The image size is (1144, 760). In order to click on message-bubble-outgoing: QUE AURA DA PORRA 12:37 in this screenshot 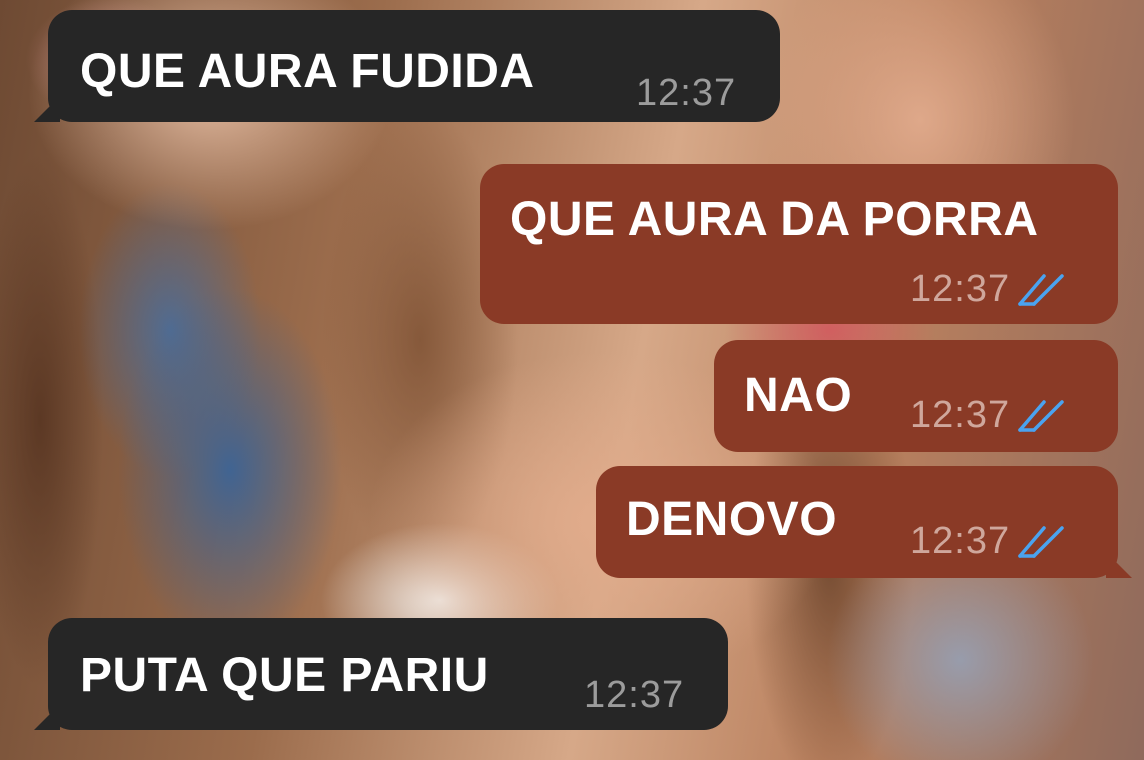, I will do `click(799, 244)`.